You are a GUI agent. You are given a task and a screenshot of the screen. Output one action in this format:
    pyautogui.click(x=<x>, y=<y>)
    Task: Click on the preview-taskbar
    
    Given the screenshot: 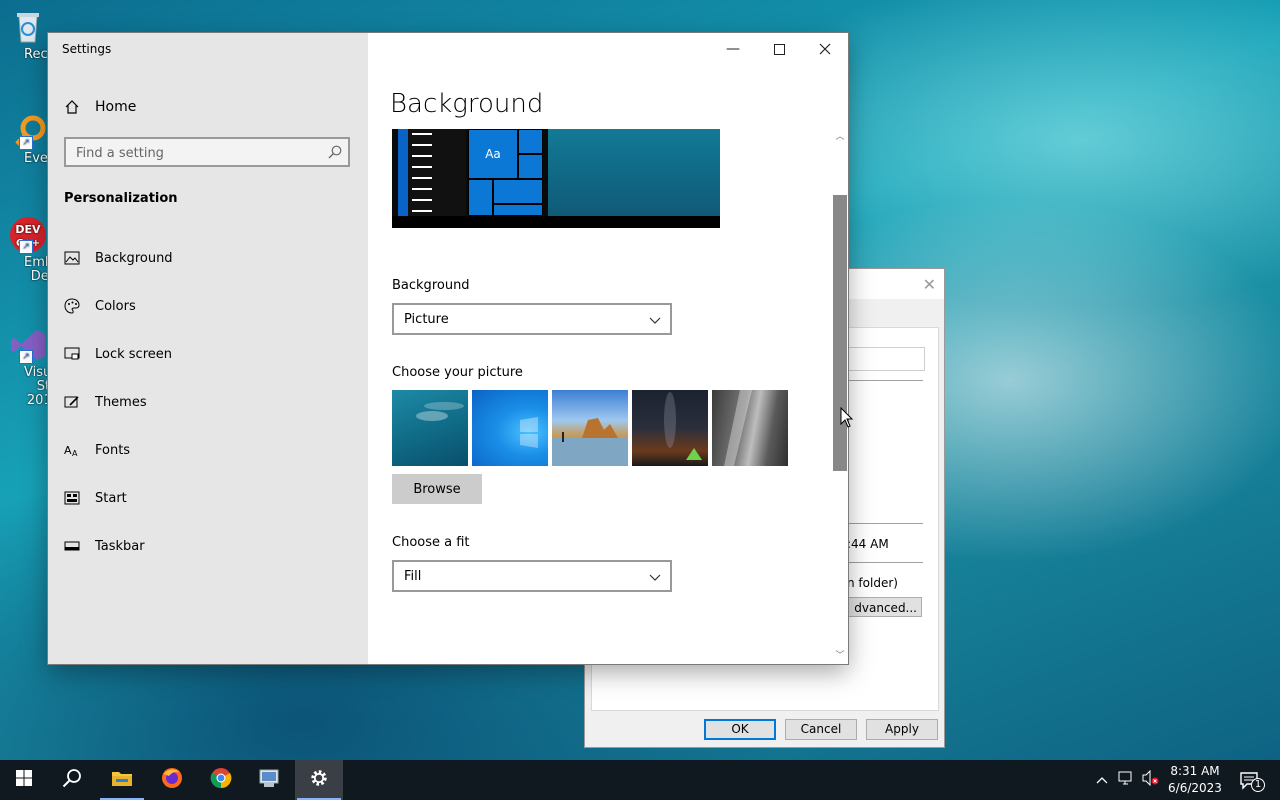 What is the action you would take?
    pyautogui.click(x=556, y=222)
    